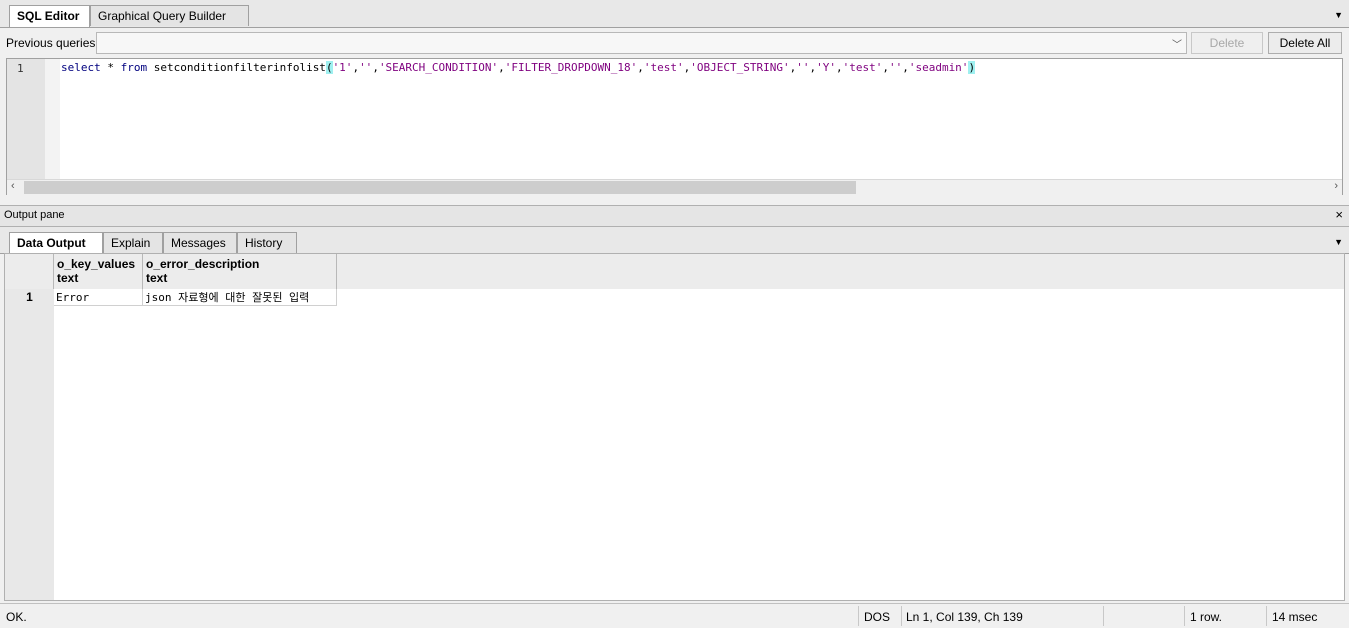 The image size is (1349, 628). I want to click on chevron-down-icon: ﹀, so click(1177, 43).